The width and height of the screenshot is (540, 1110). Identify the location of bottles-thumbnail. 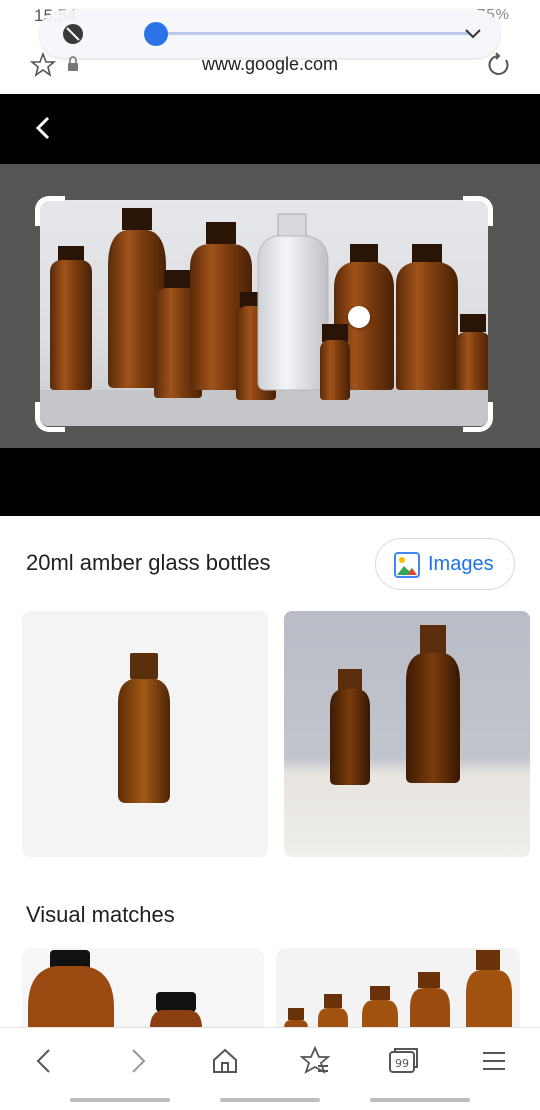
(395, 705).